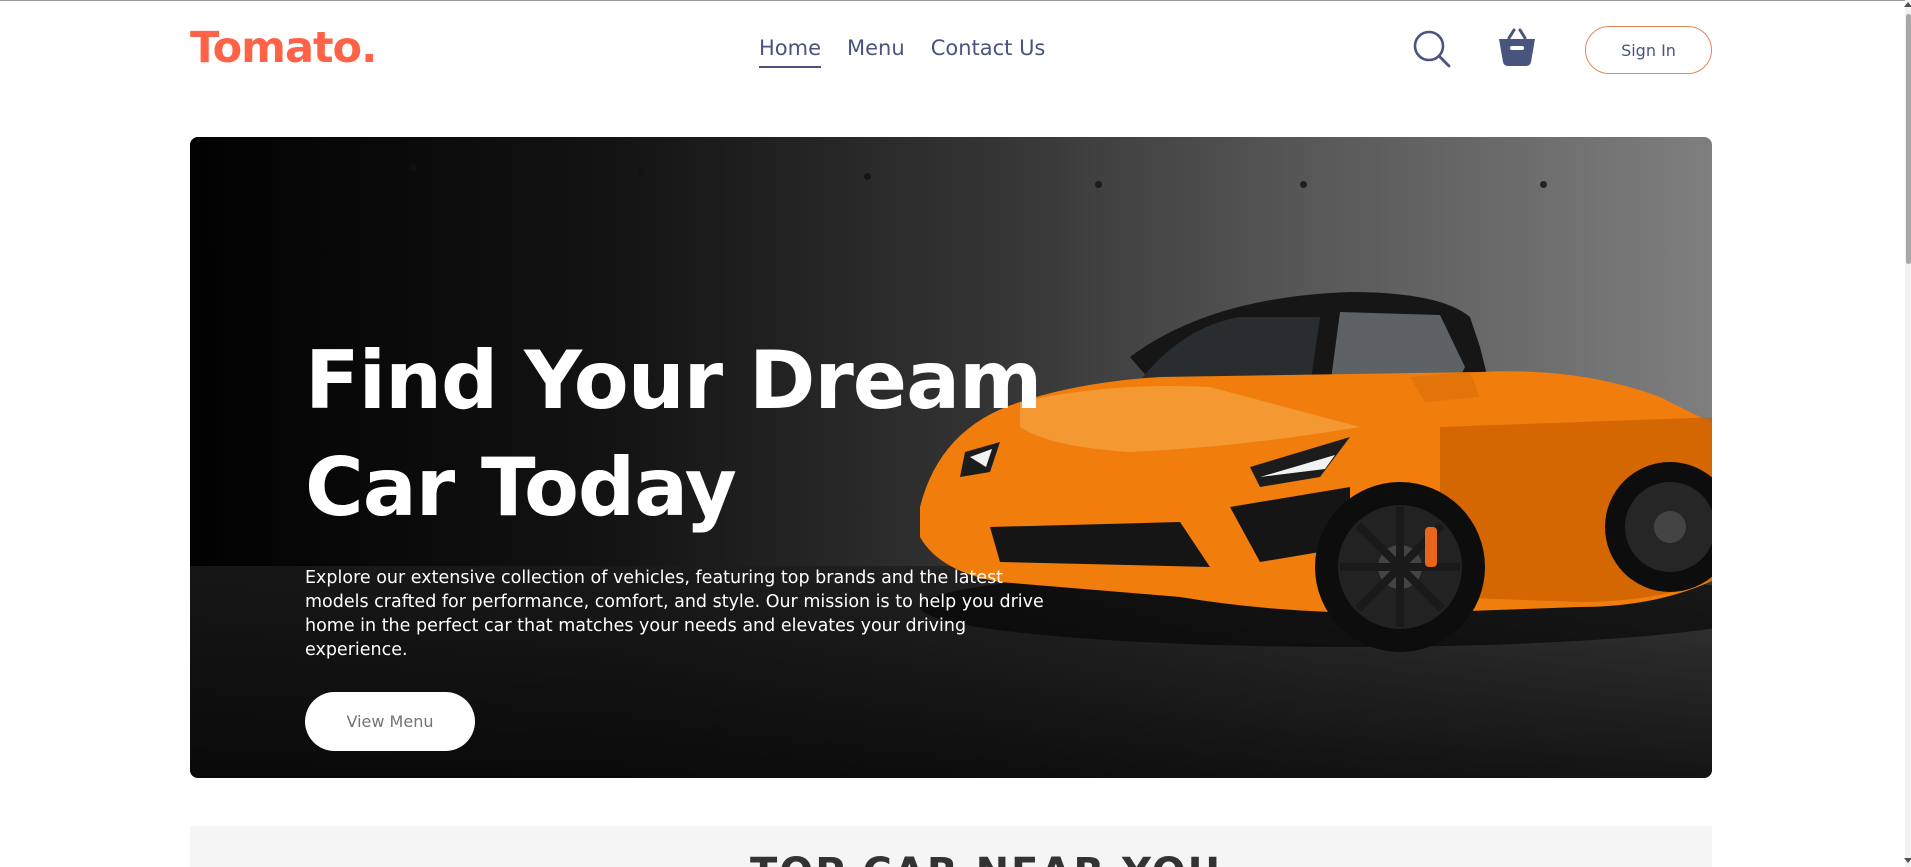 The height and width of the screenshot is (867, 1911). Describe the element at coordinates (521, 487) in the screenshot. I see `hero-title-line2: Car Today` at that location.